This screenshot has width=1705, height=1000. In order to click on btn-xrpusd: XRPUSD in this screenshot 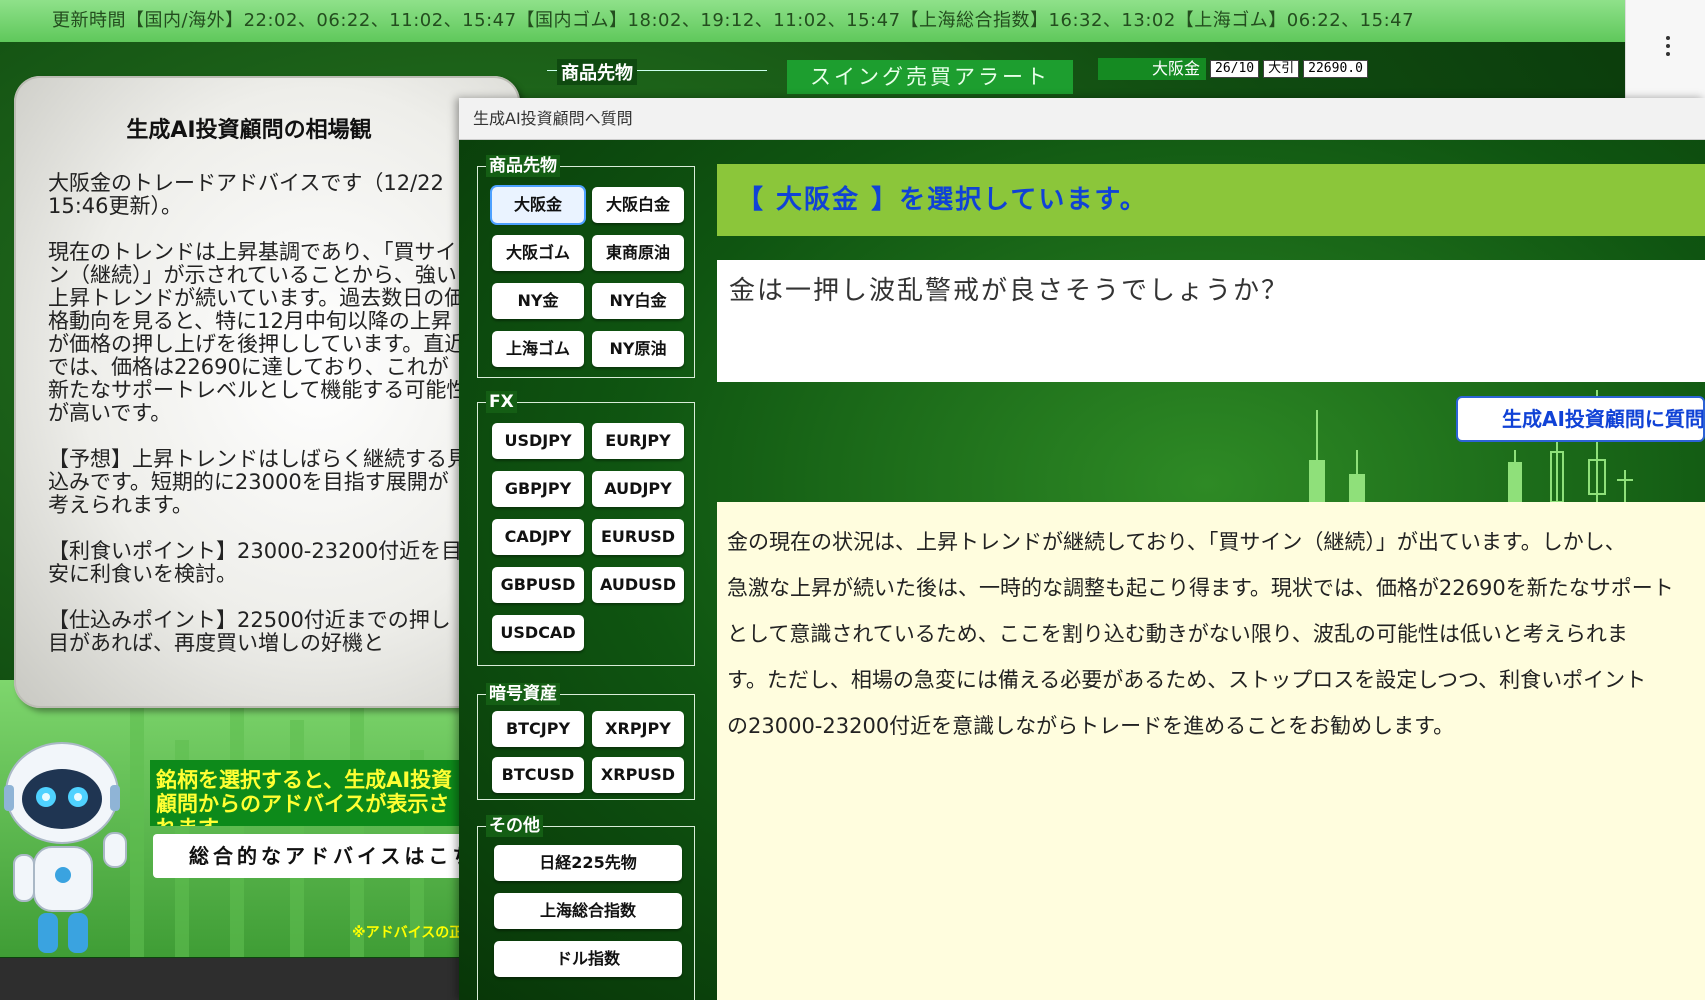, I will do `click(638, 775)`.